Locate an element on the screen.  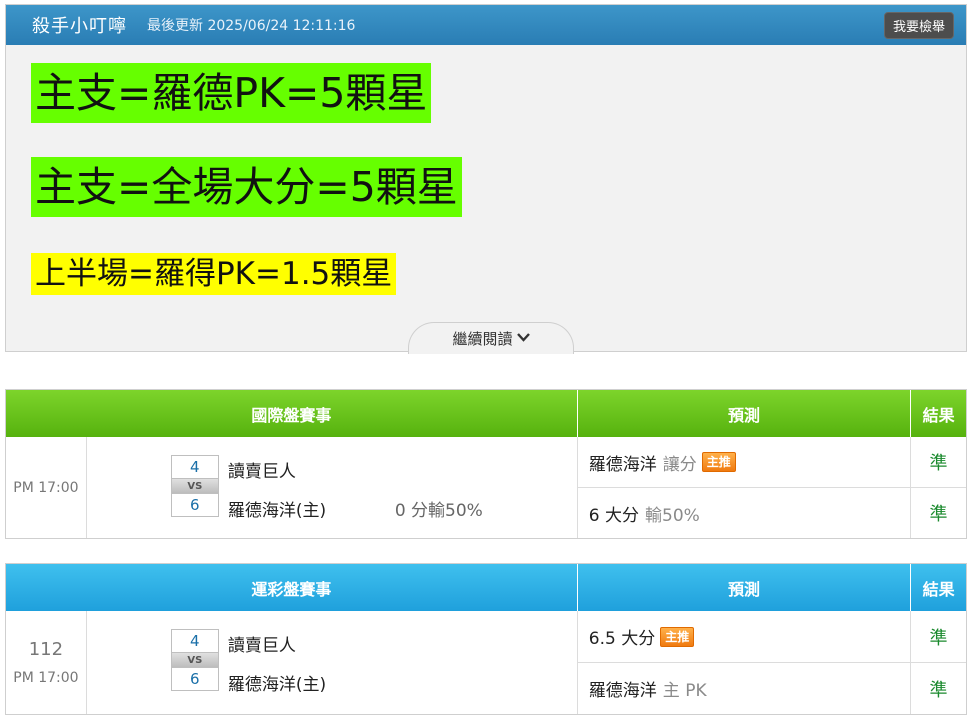
table-header: 運彩盤賽事 預測 結果 is located at coordinates (486, 587).